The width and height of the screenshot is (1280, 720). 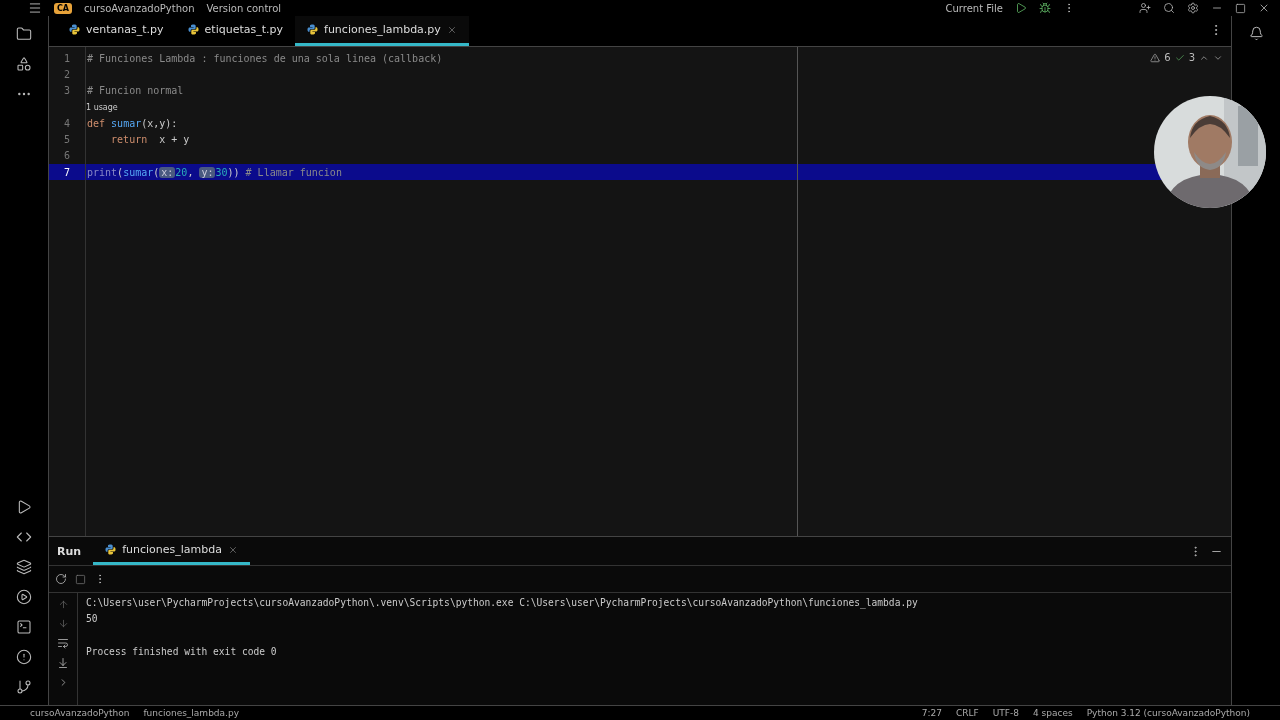 What do you see at coordinates (1045, 8) in the screenshot?
I see `debug-icon` at bounding box center [1045, 8].